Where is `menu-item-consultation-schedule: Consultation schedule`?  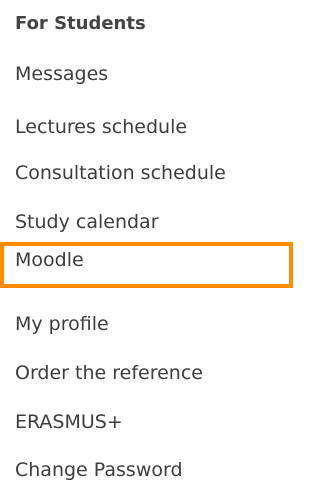 menu-item-consultation-schedule: Consultation schedule is located at coordinates (120, 173).